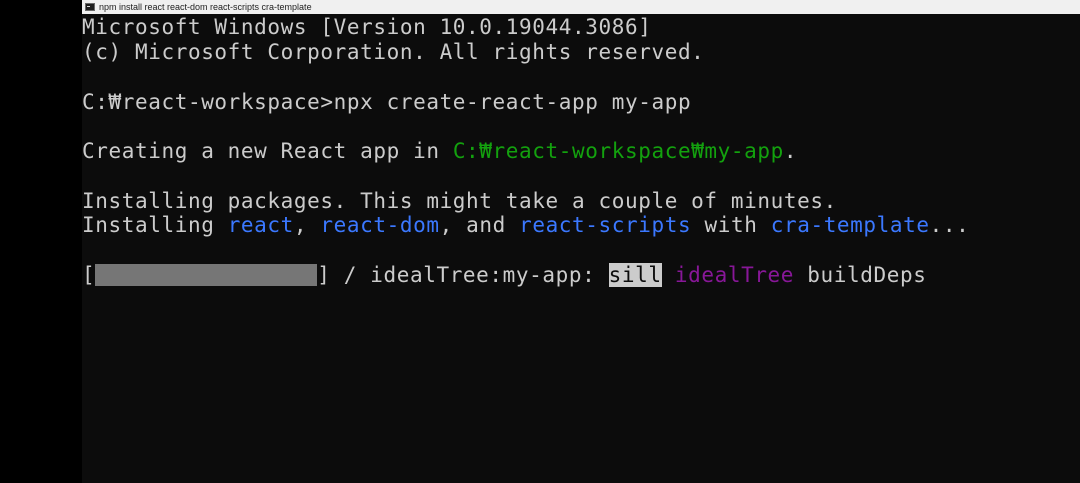  What do you see at coordinates (206, 275) in the screenshot?
I see `progress-bar` at bounding box center [206, 275].